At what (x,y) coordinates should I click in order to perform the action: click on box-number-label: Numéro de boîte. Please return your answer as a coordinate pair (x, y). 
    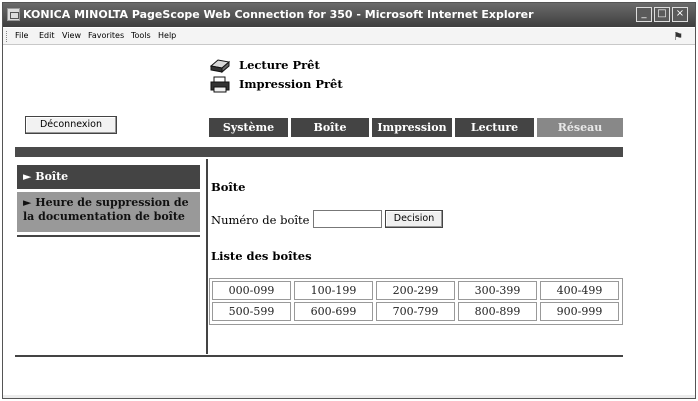
    Looking at the image, I should click on (260, 220).